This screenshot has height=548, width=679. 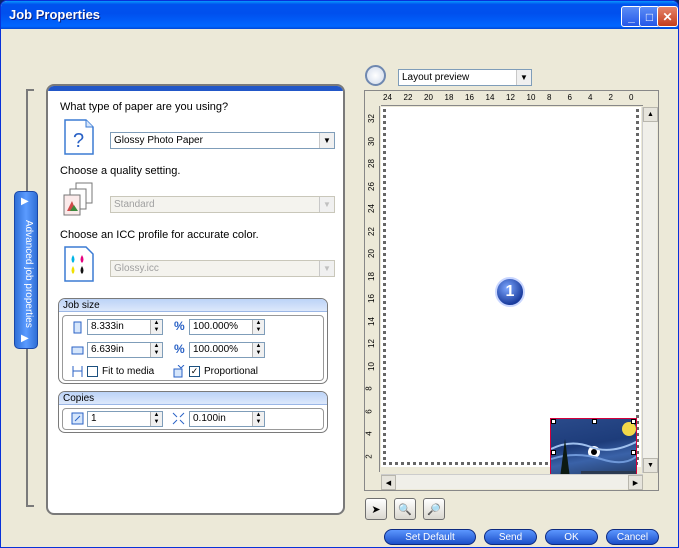 I want to click on ruler-tick-label: 4, so click(x=590, y=97).